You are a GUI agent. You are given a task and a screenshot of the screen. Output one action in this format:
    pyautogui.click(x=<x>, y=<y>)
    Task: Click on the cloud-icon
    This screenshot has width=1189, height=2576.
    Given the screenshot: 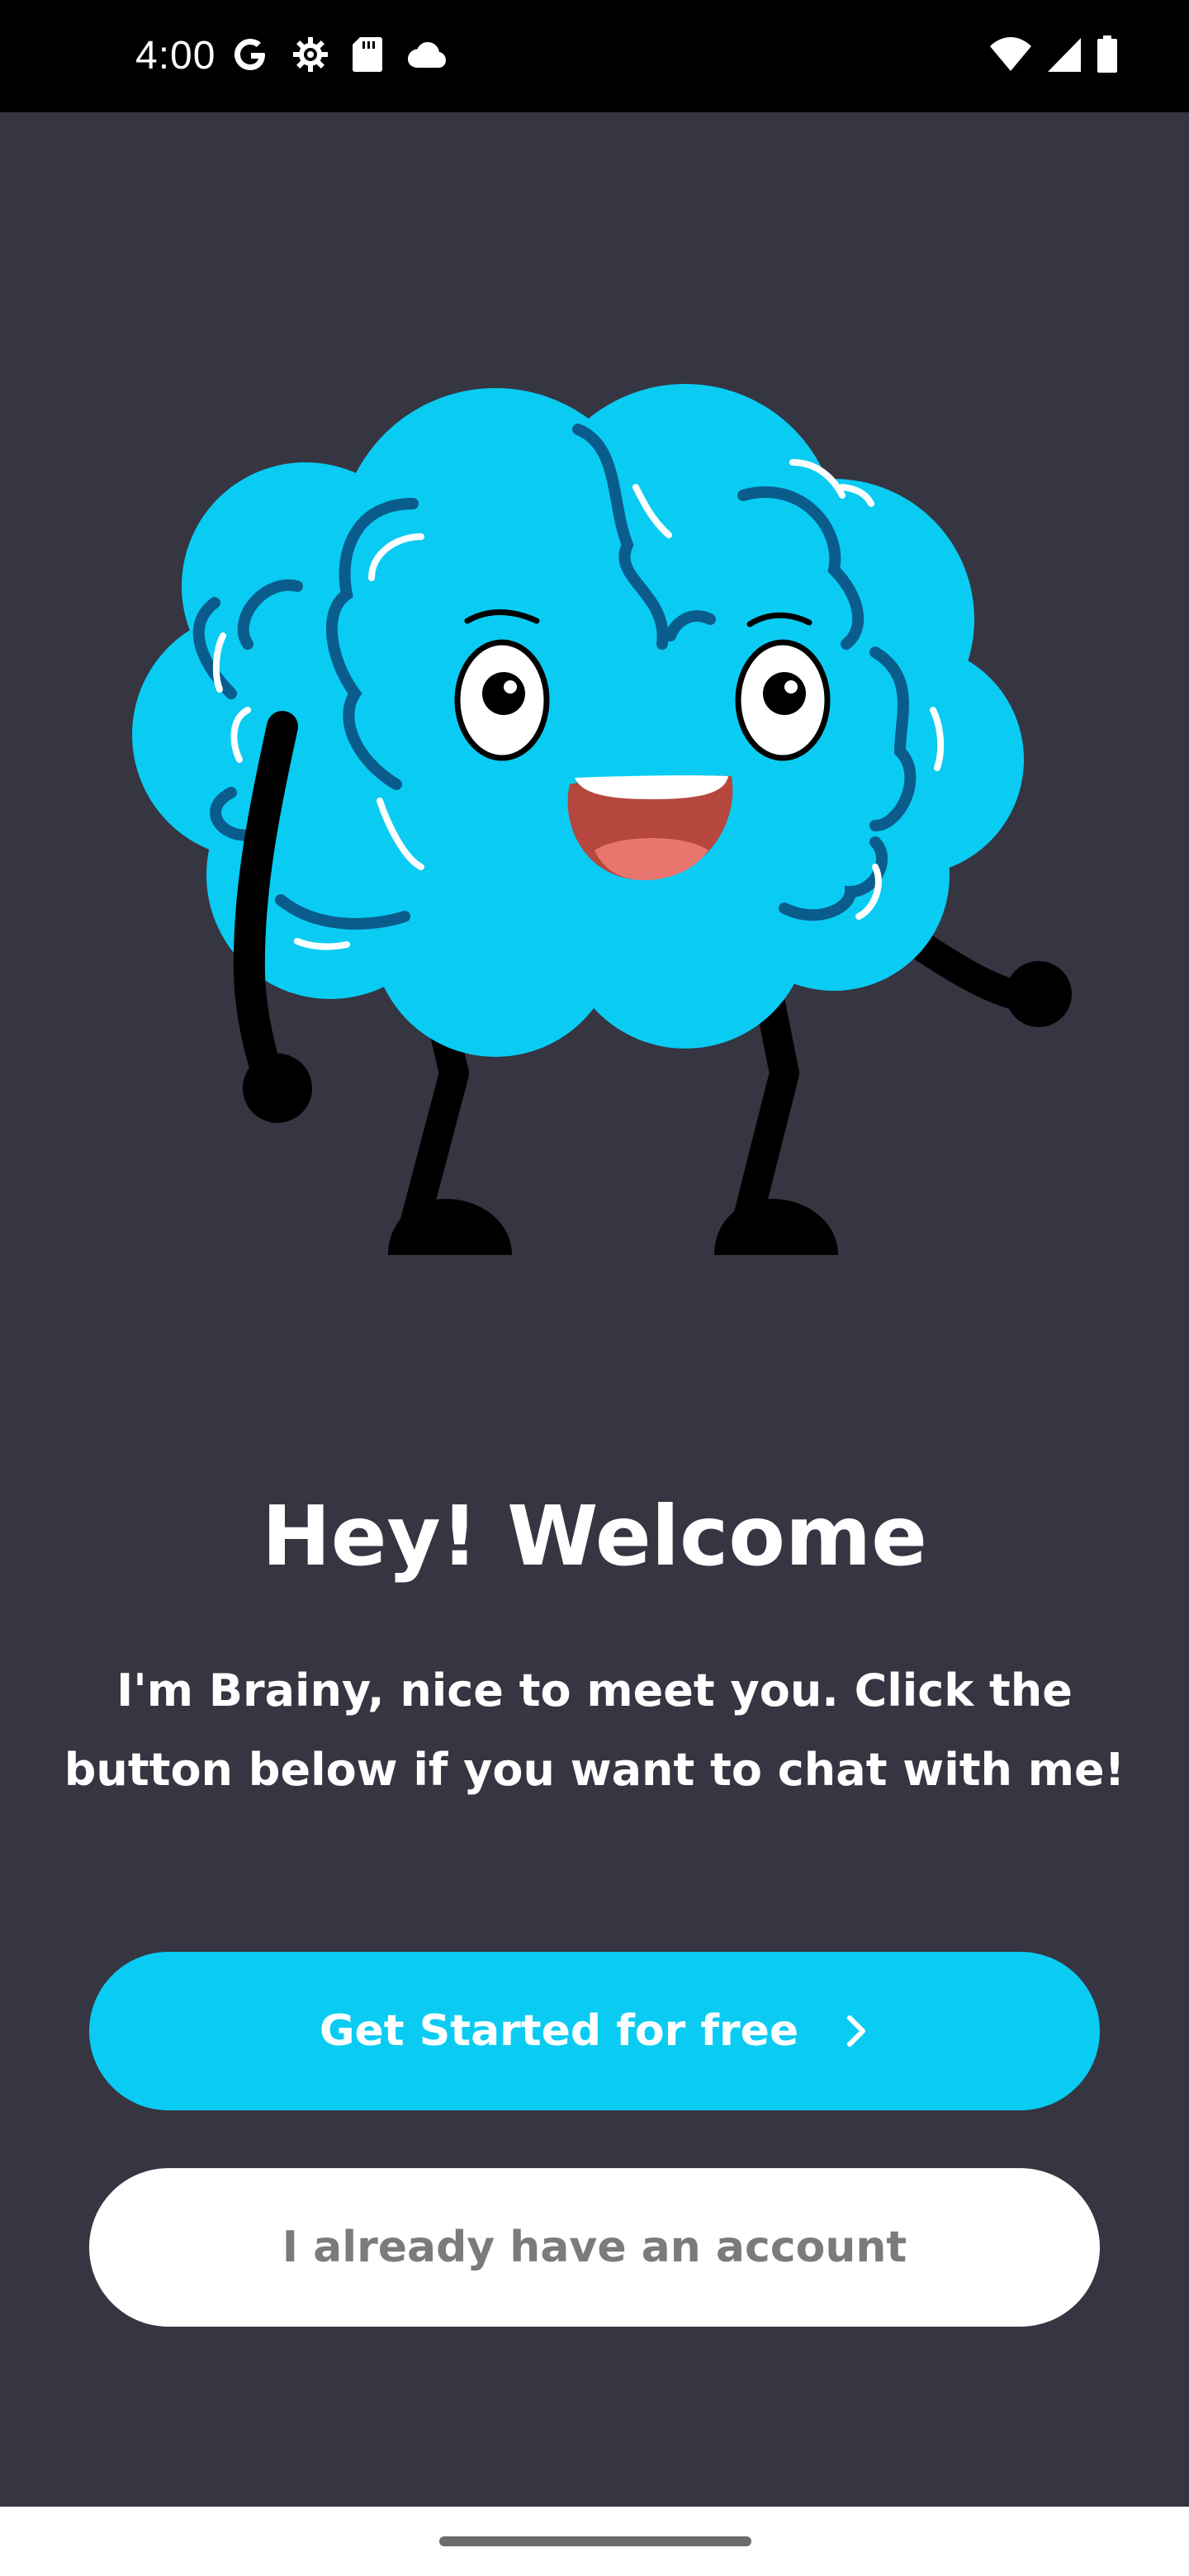 What is the action you would take?
    pyautogui.click(x=426, y=56)
    